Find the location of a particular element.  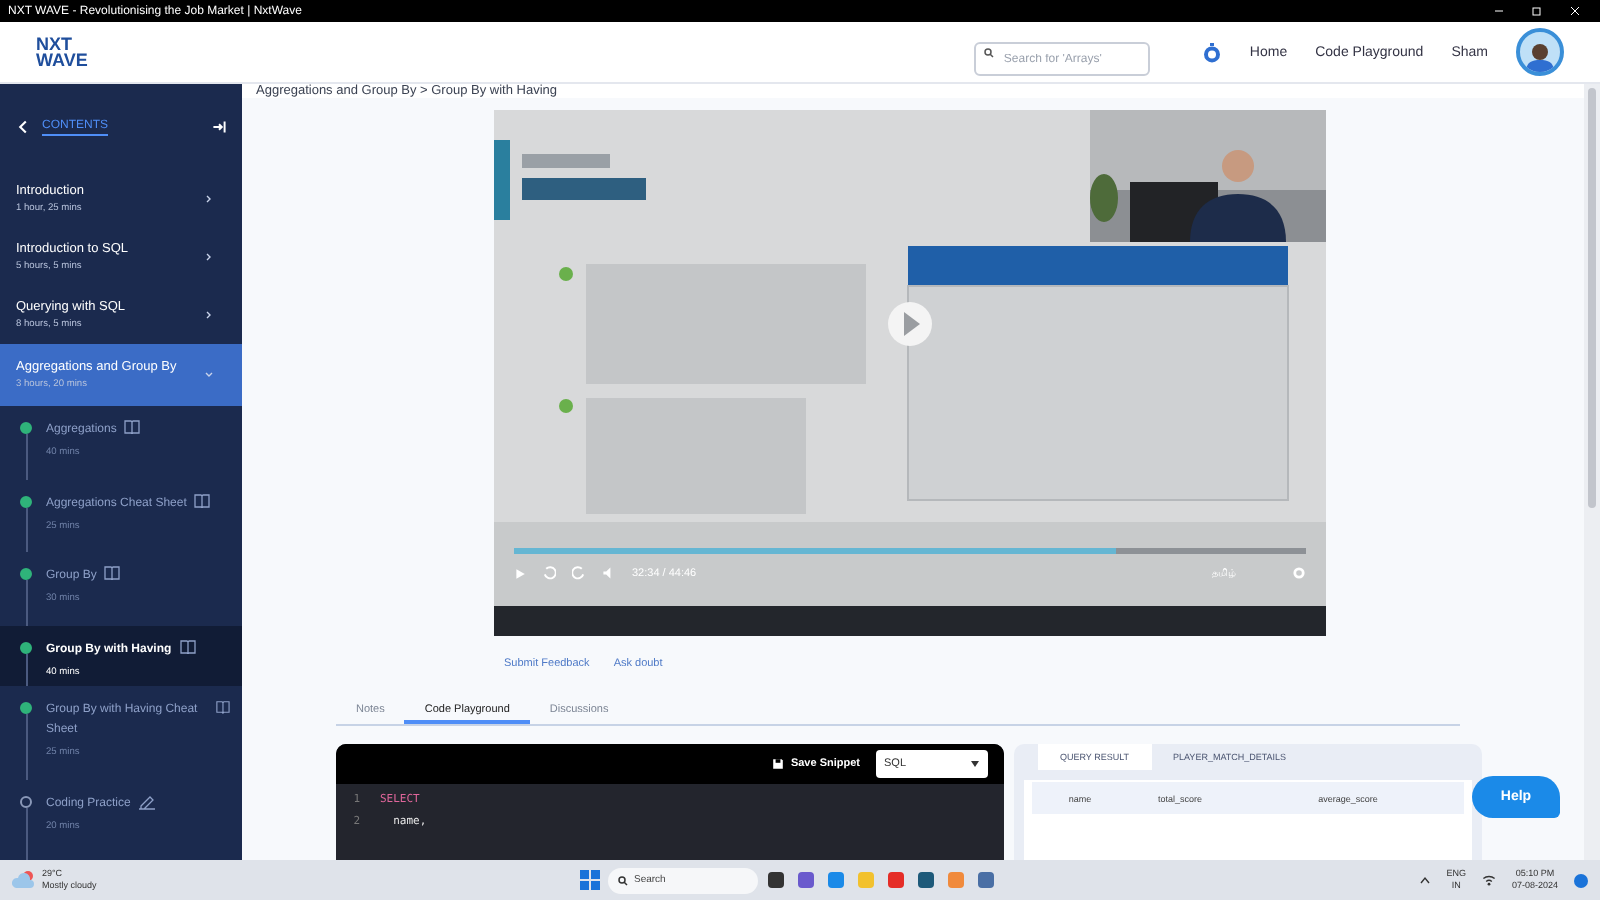

pencil-icon is located at coordinates (147, 802).